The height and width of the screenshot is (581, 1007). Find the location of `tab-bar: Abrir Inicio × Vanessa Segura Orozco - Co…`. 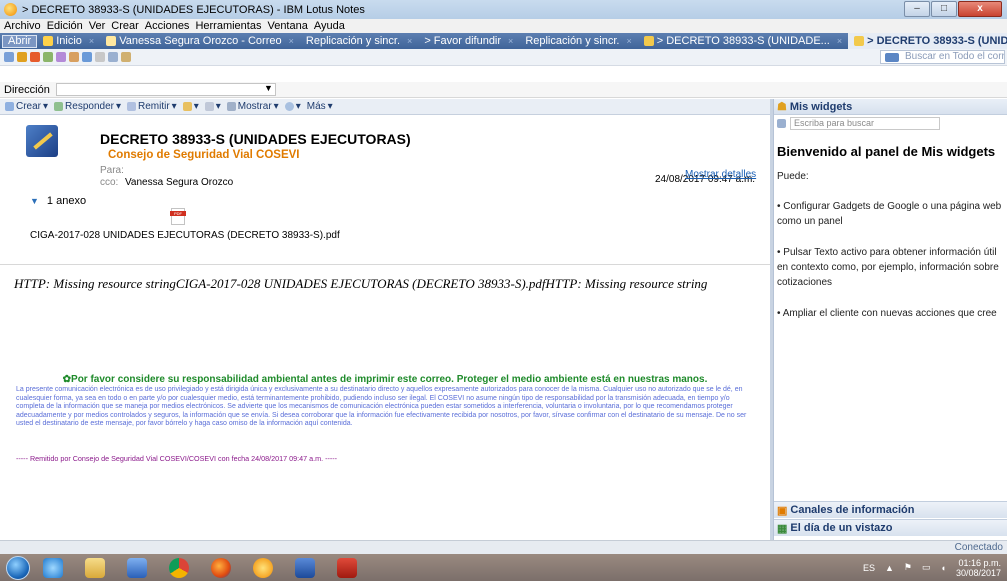

tab-bar: Abrir Inicio × Vanessa Segura Orozco - Co… is located at coordinates (503, 41).